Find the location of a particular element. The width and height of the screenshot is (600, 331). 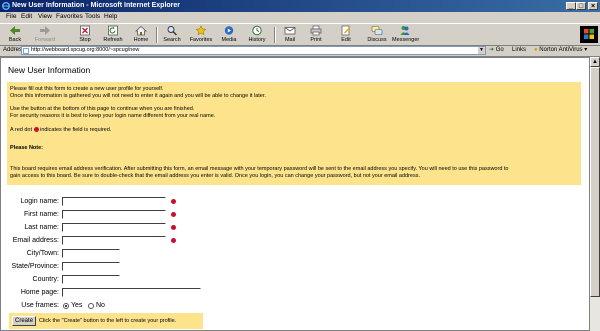

note-heading: Please Note: is located at coordinates (27, 148).